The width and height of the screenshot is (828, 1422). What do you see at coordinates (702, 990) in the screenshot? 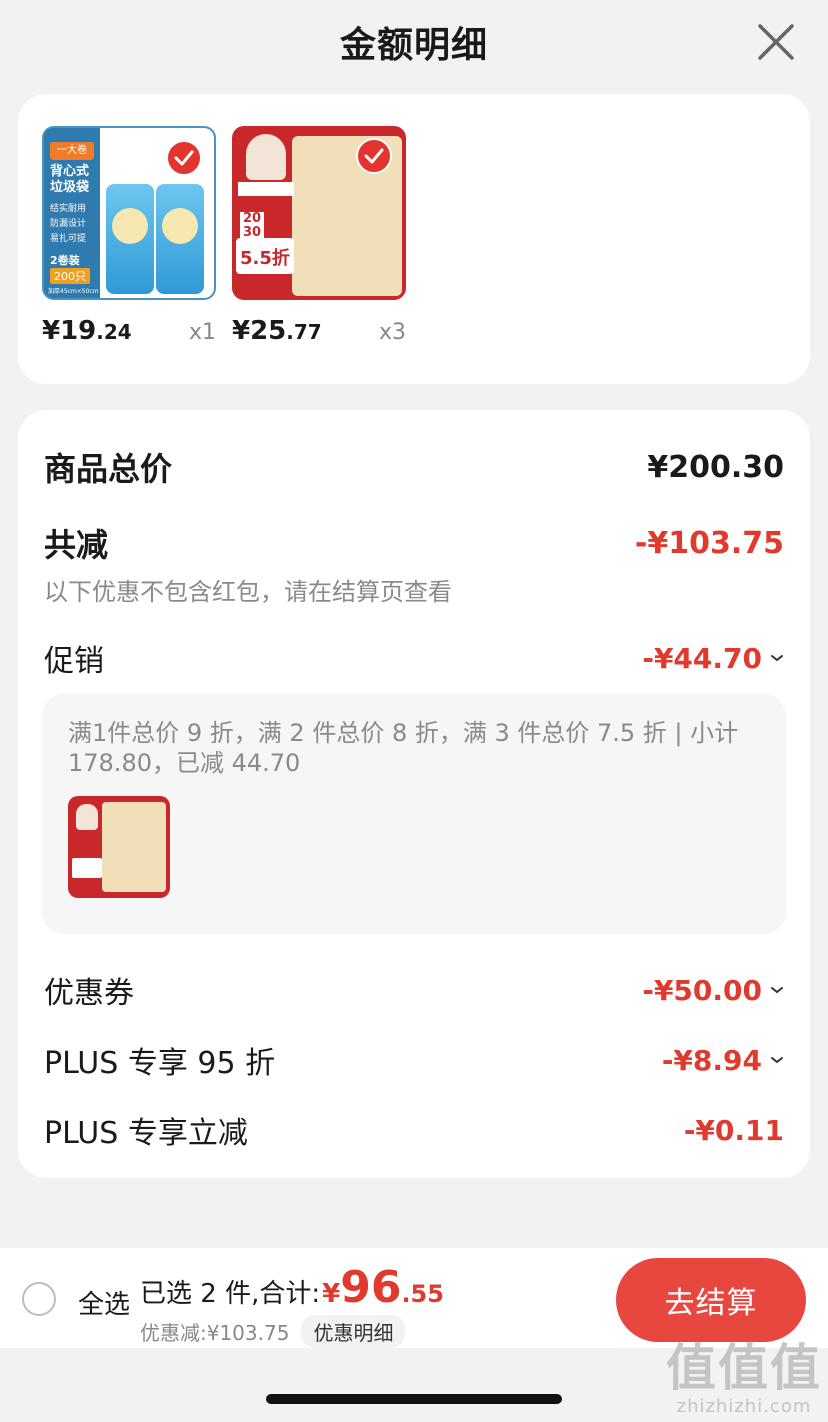
I see `coupon-amount: -¥50.00` at bounding box center [702, 990].